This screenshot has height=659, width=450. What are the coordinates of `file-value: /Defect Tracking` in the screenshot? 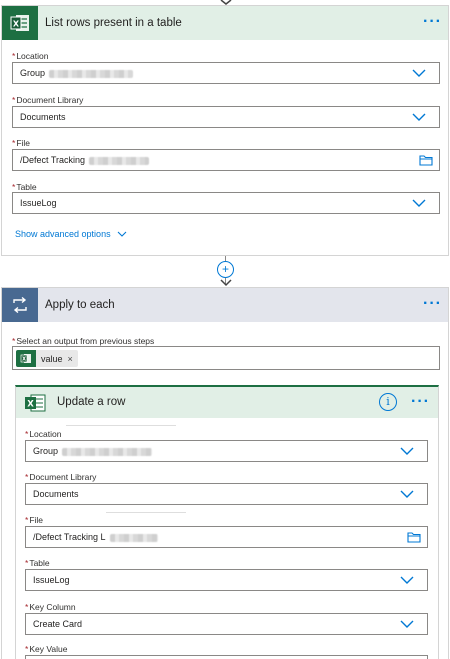 It's located at (53, 160).